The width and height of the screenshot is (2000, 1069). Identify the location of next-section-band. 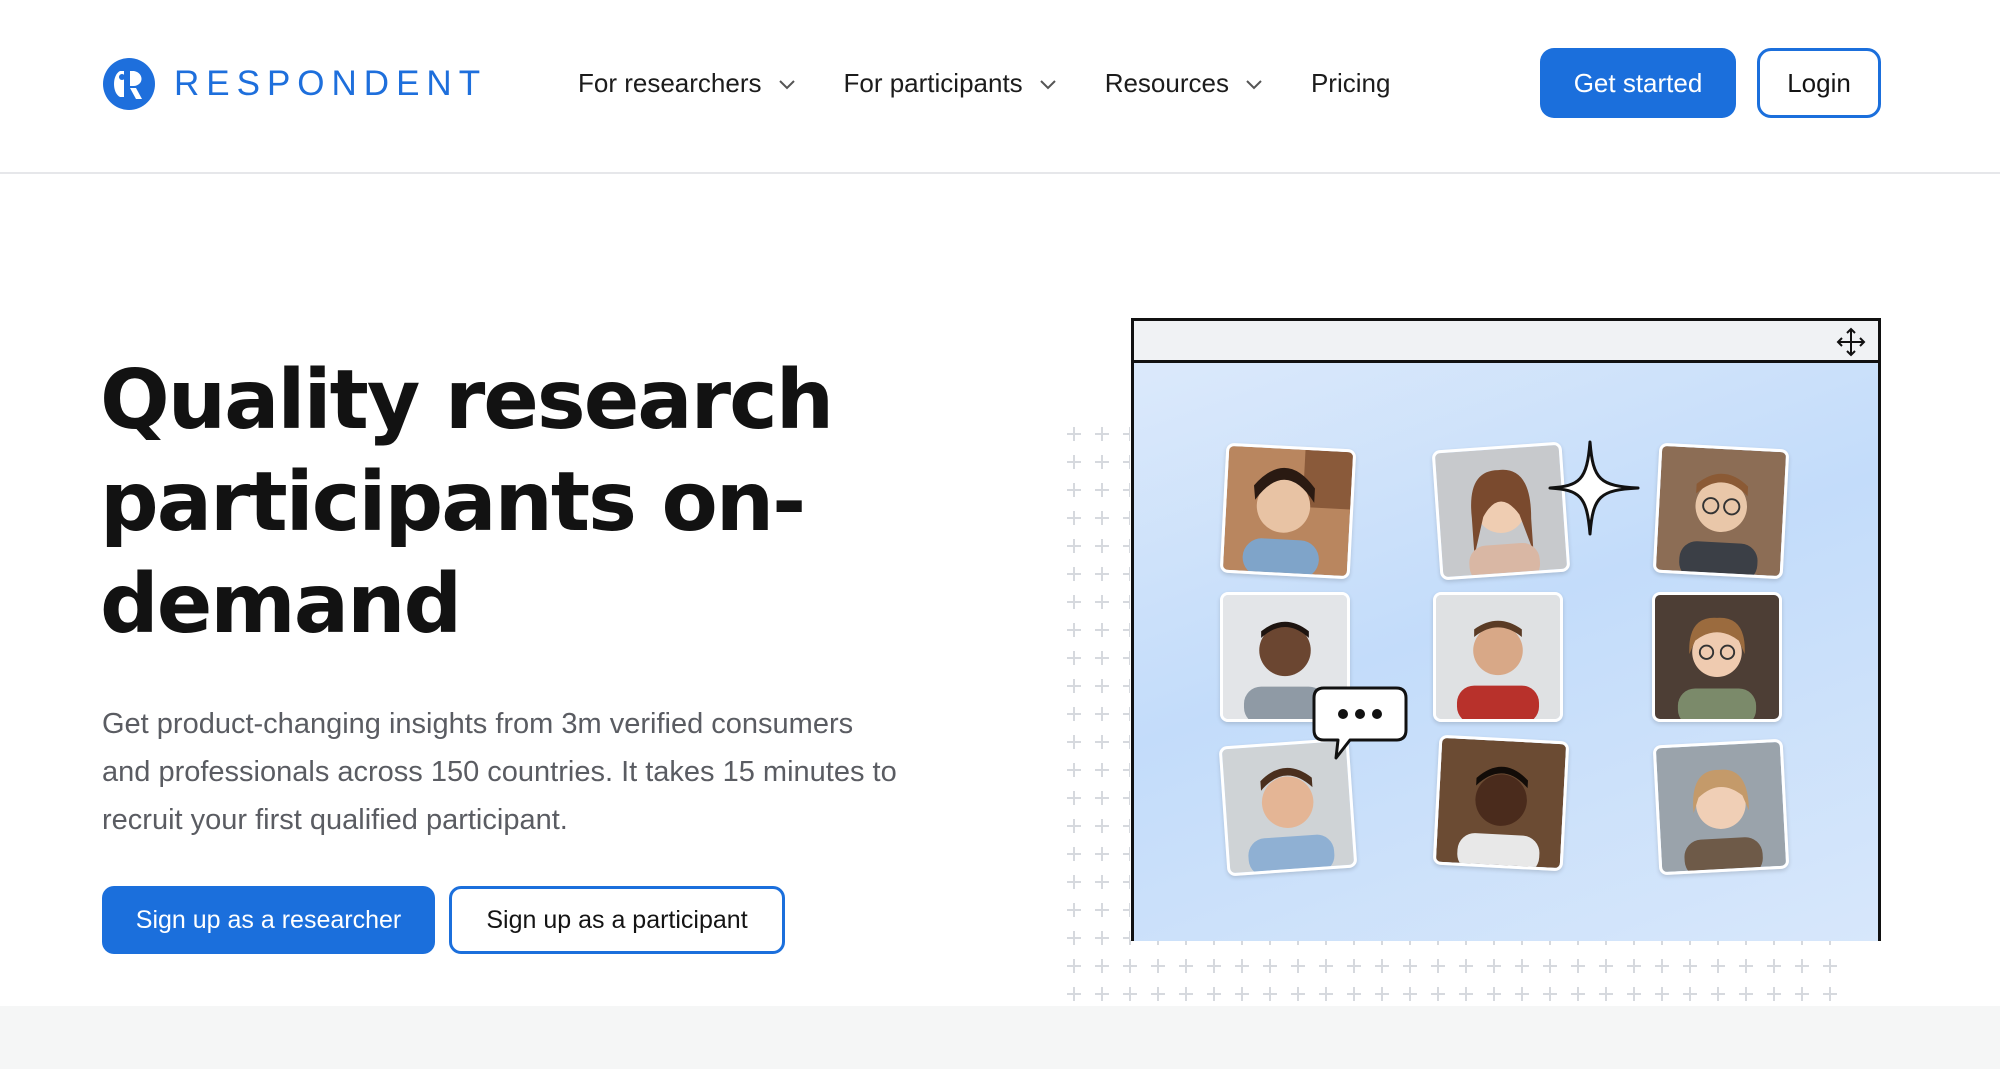
(1000, 1037).